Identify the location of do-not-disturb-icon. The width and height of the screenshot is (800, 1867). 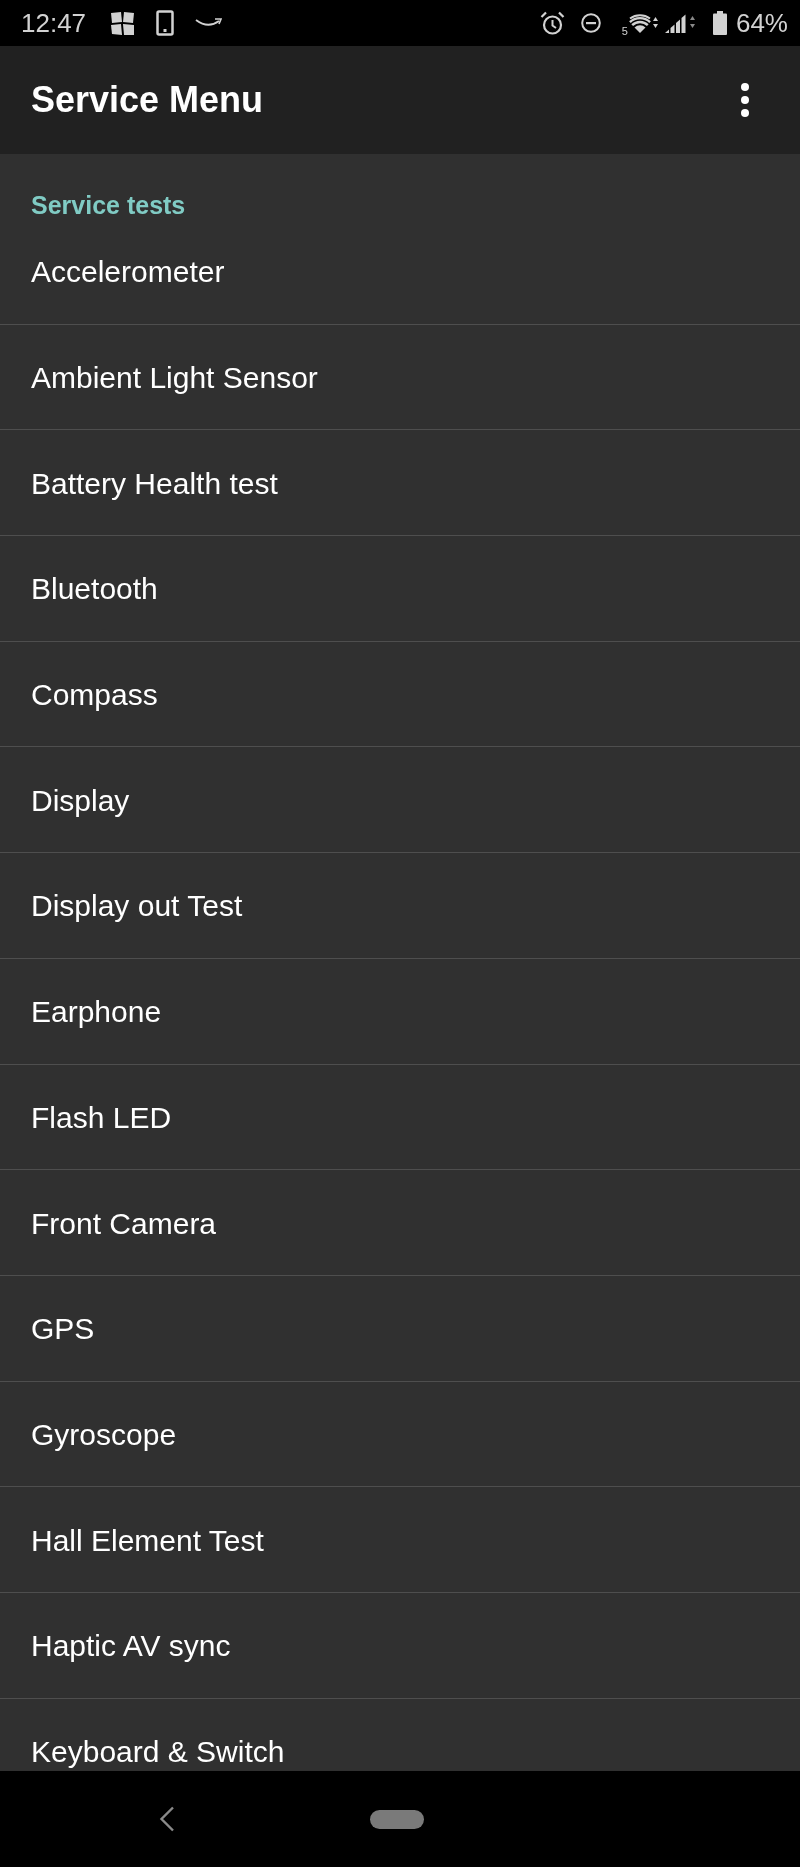
(590, 23).